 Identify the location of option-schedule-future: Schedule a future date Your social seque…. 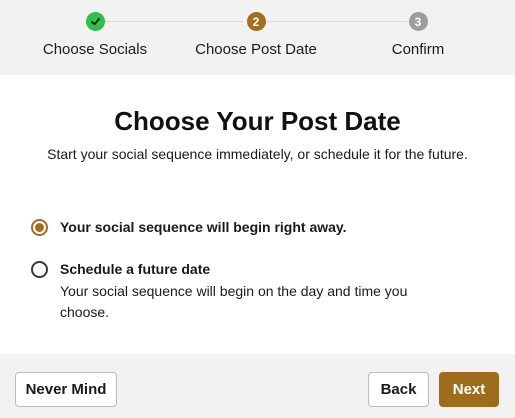
(235, 291).